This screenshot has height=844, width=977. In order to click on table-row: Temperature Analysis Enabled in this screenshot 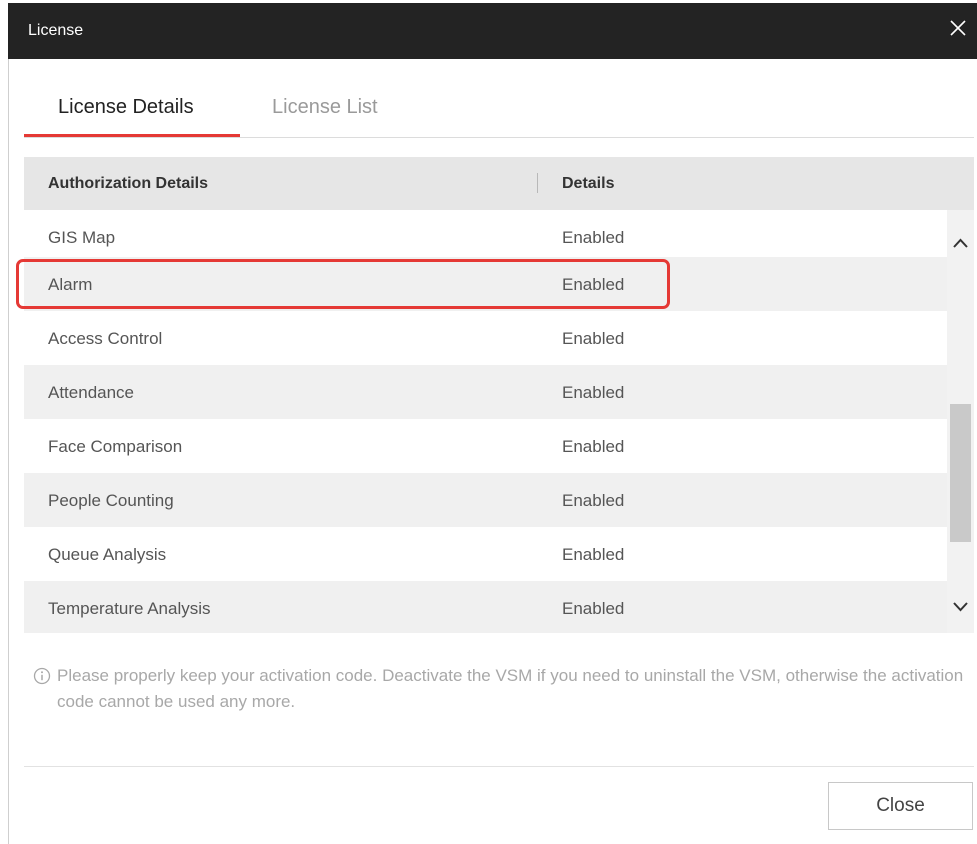, I will do `click(485, 607)`.